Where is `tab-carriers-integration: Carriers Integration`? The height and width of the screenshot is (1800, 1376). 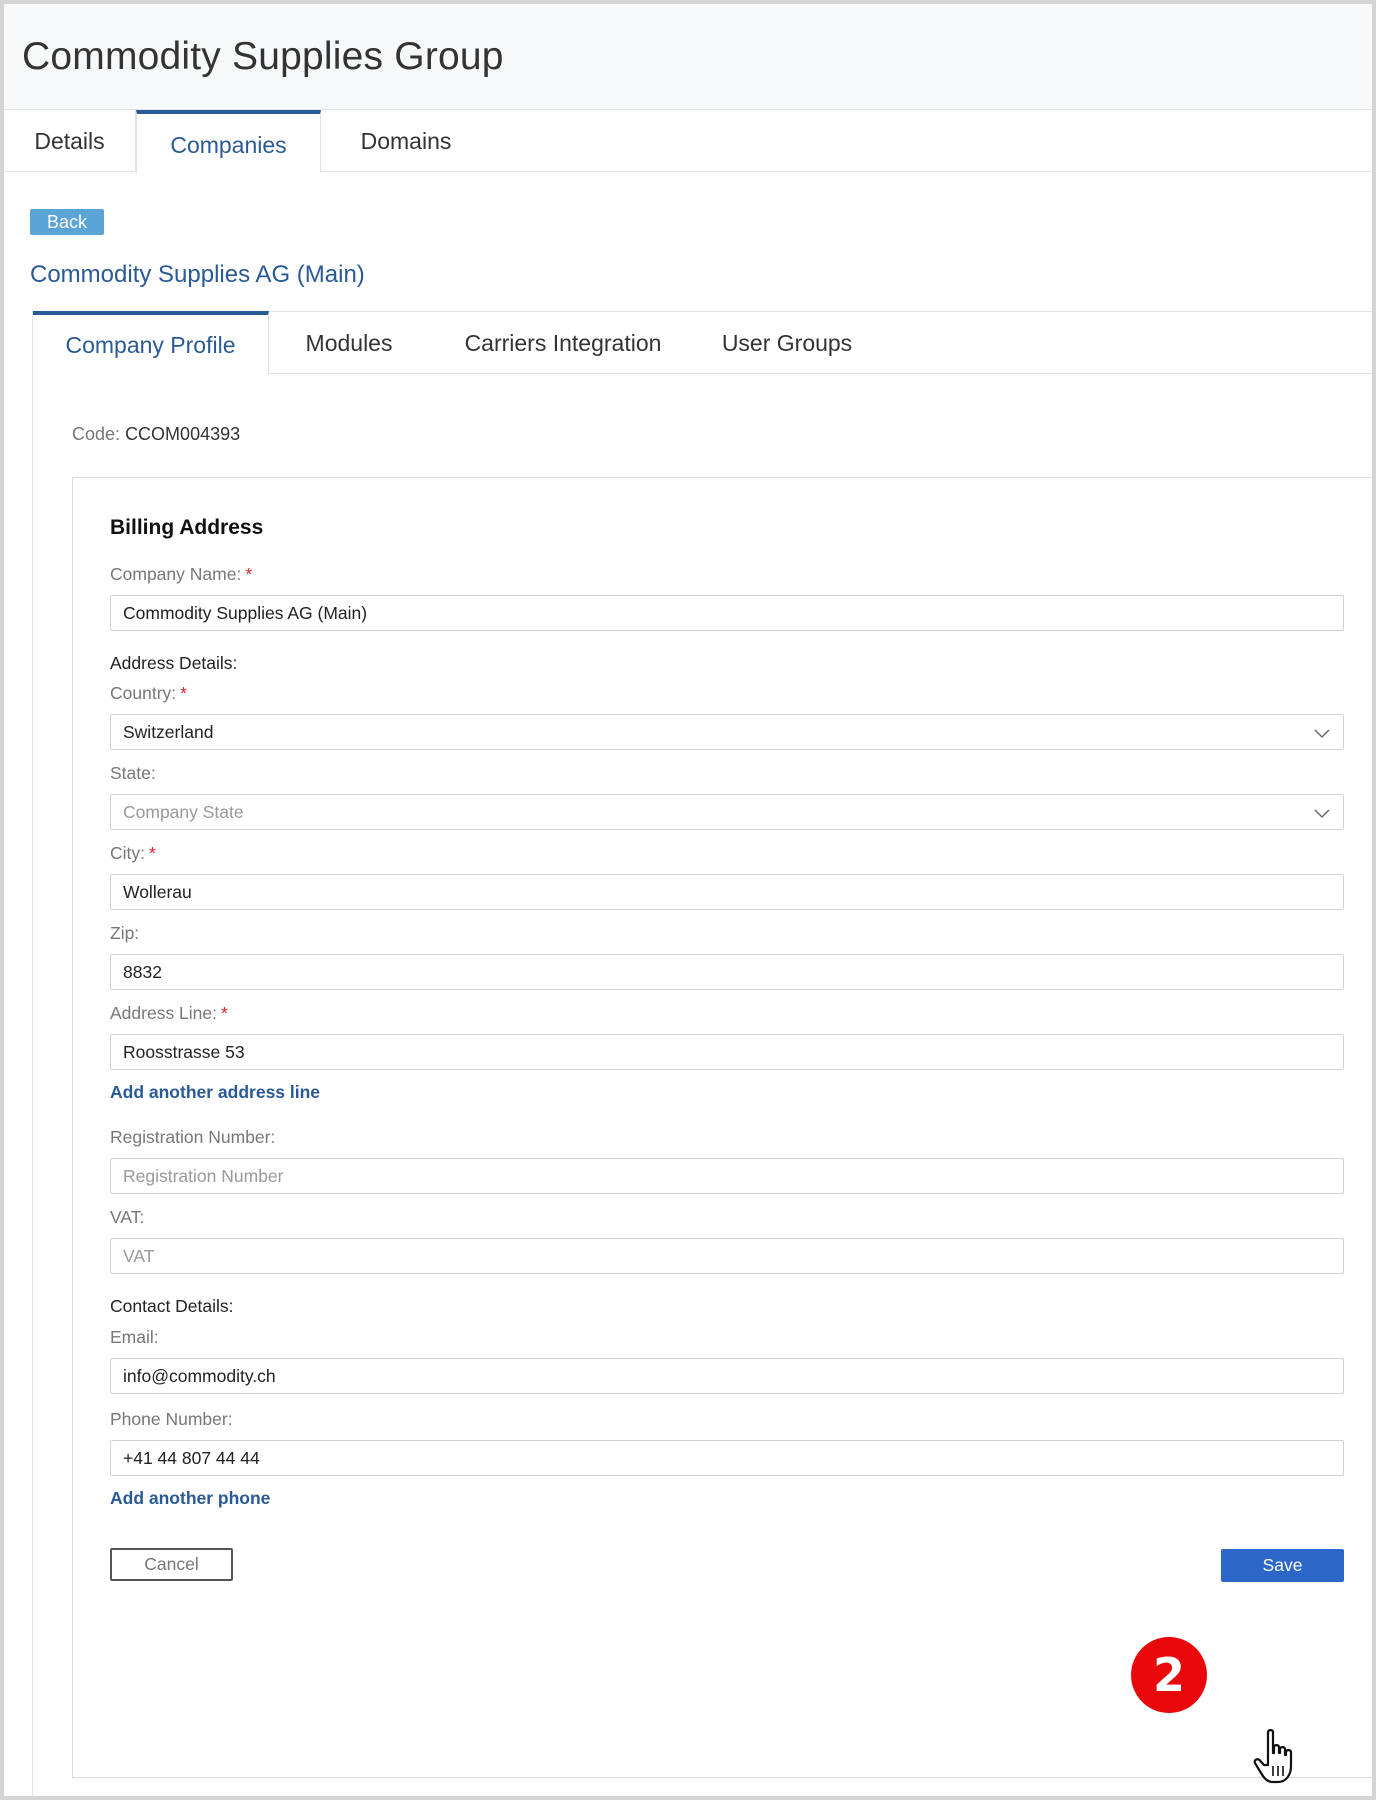 tab-carriers-integration: Carriers Integration is located at coordinates (563, 343).